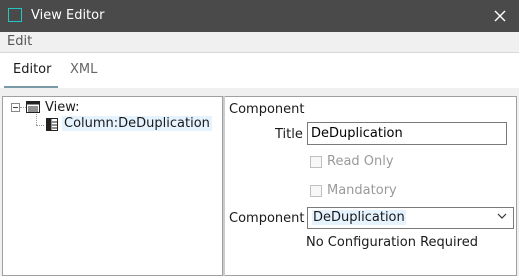 This screenshot has height=276, width=519. I want to click on title-input, so click(407, 133).